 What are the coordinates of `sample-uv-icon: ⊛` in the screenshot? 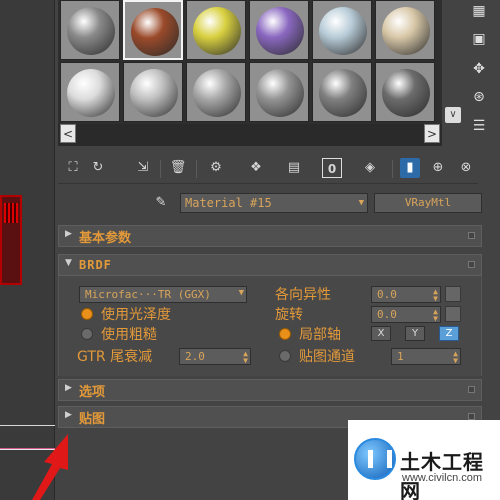 It's located at (479, 97).